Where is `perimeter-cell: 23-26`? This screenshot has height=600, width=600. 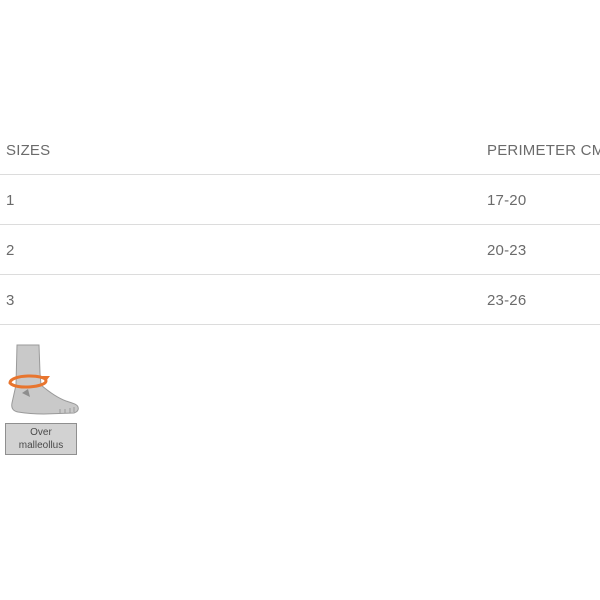
perimeter-cell: 23-26 is located at coordinates (507, 300).